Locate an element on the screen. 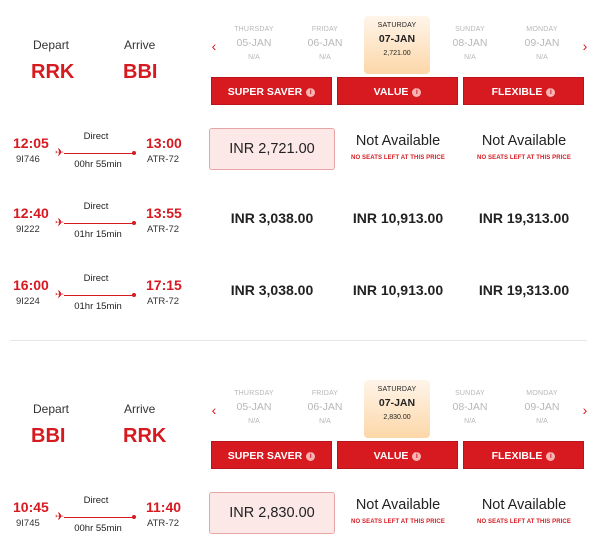 The height and width of the screenshot is (552, 597). date-option: SATURDAY 07-JAN 2,830.00 is located at coordinates (397, 409).